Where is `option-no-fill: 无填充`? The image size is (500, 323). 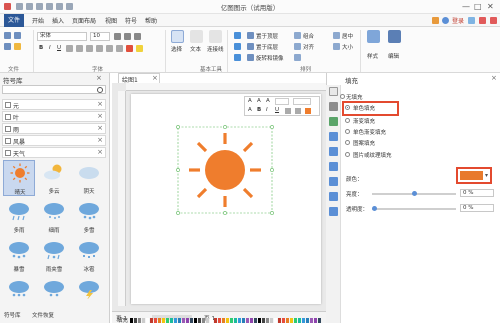
option-no-fill: 无填充 is located at coordinates (354, 97).